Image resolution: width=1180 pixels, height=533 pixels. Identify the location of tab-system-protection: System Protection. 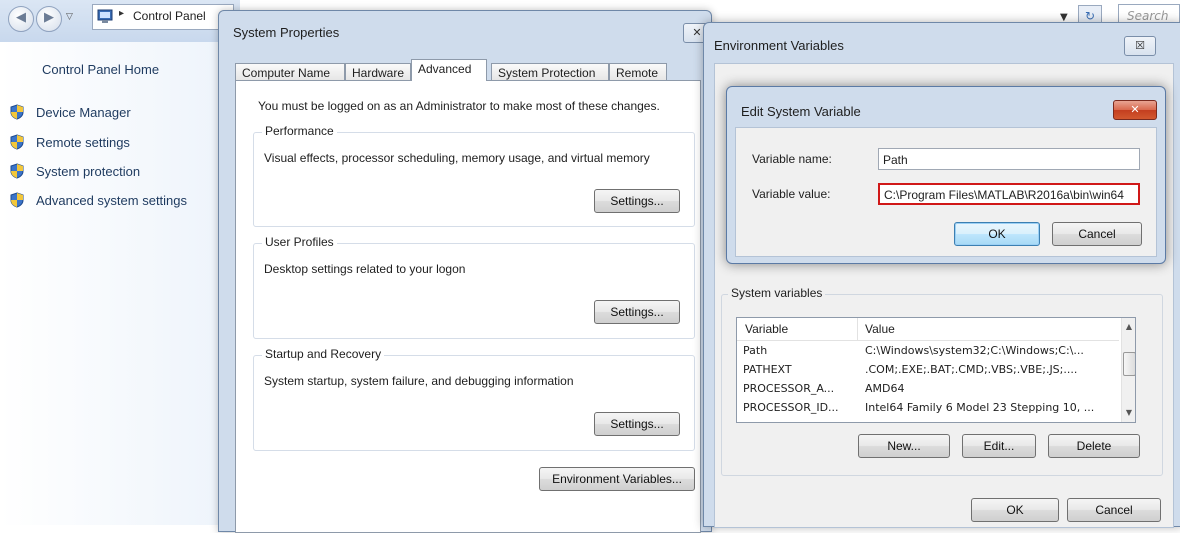
(550, 71).